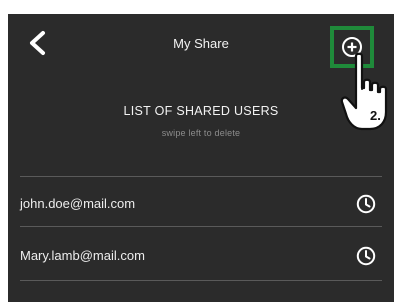 The height and width of the screenshot is (302, 404). Describe the element at coordinates (82, 255) in the screenshot. I see `user-email: Mary.lamb@mail.com` at that location.